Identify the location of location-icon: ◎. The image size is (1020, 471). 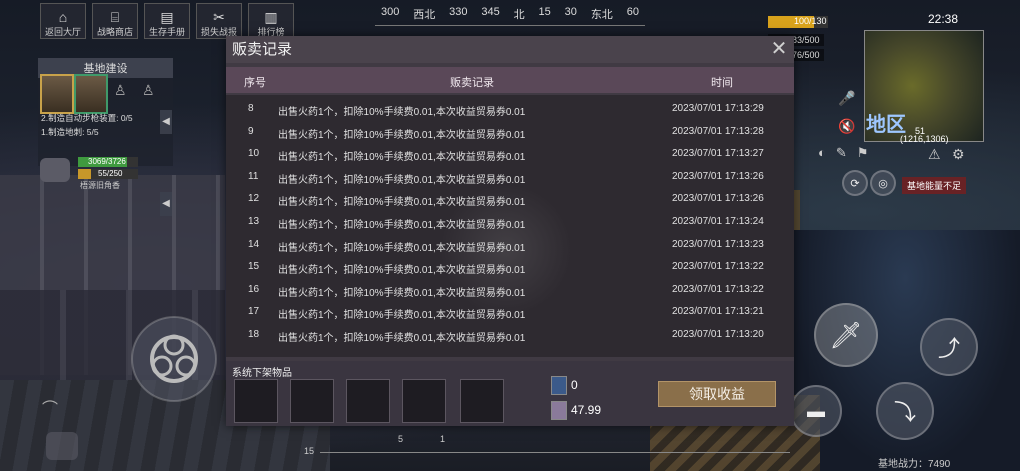
(883, 183).